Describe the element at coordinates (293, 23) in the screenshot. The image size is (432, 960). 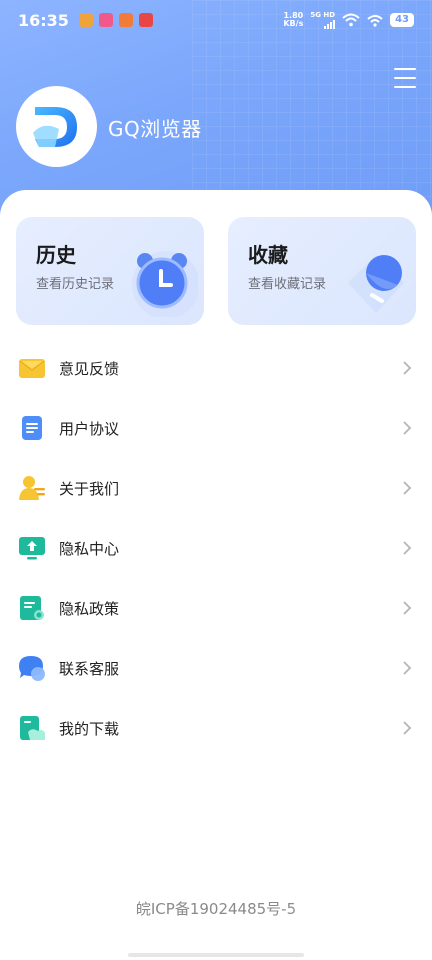
I see `net-speed-unit: KB/s` at that location.